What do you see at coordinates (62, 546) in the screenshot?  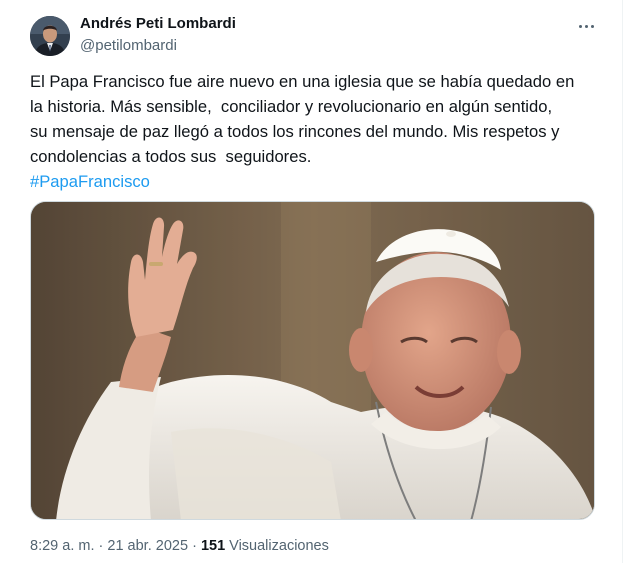 I see `tweet-time: 8:29 a. m.` at bounding box center [62, 546].